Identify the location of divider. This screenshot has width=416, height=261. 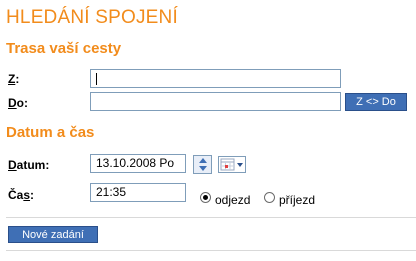
(211, 217).